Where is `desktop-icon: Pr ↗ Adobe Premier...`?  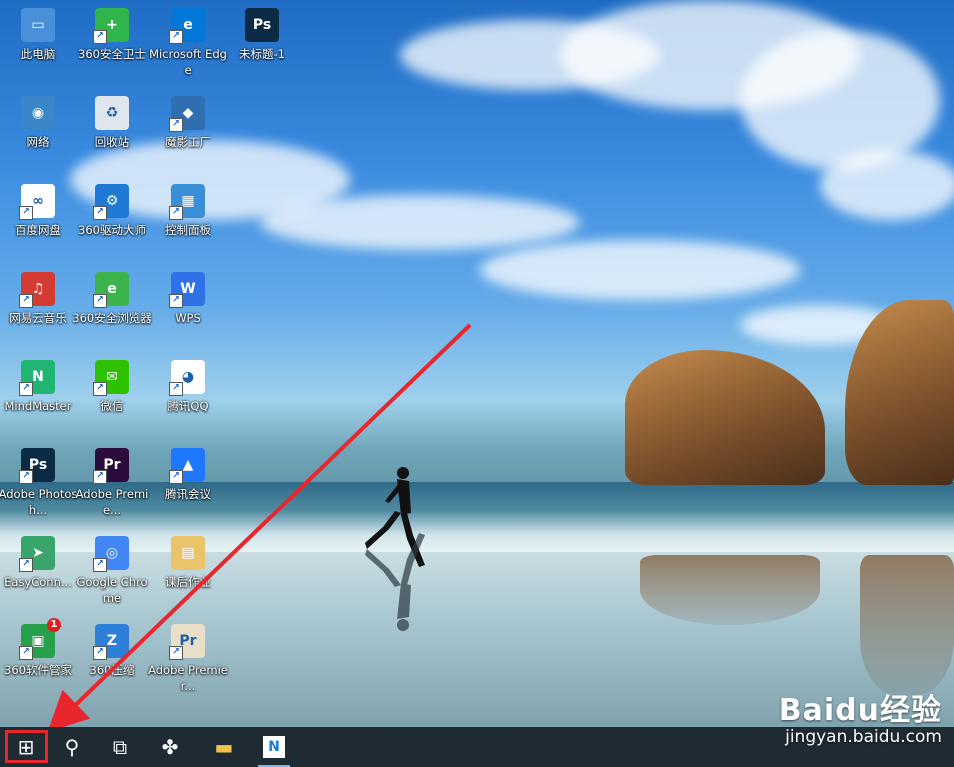 desktop-icon: Pr ↗ Adobe Premier... is located at coordinates (188, 659).